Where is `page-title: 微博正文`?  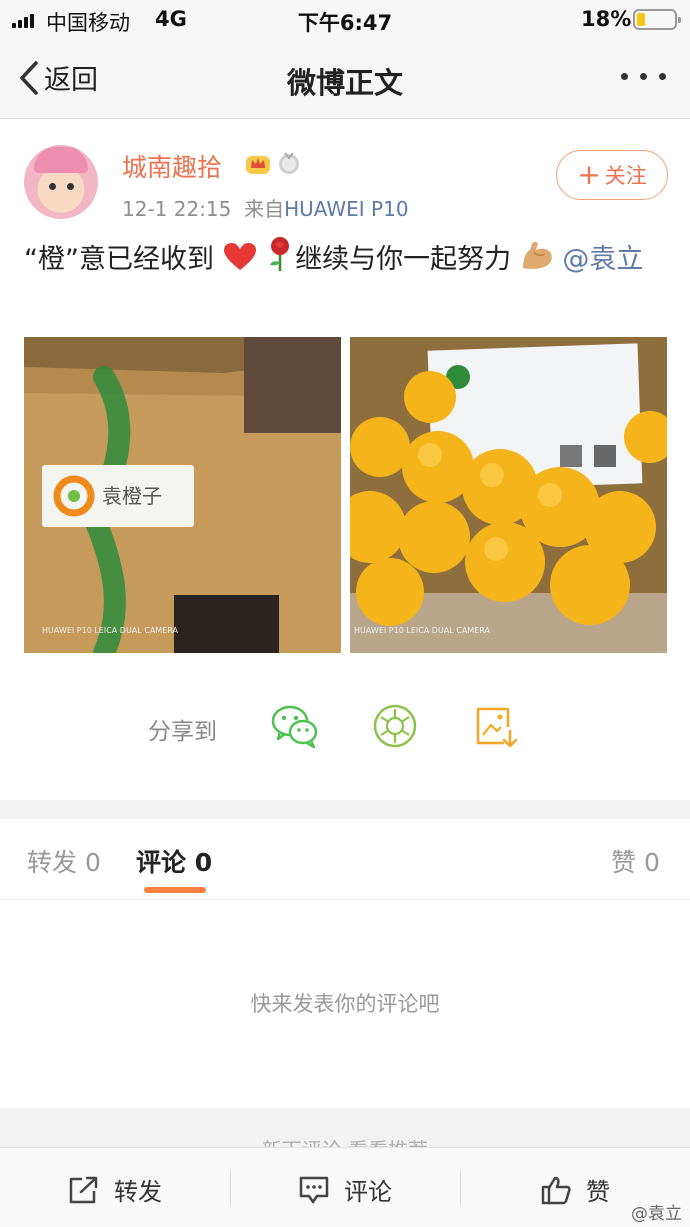
page-title: 微博正文 is located at coordinates (344, 83).